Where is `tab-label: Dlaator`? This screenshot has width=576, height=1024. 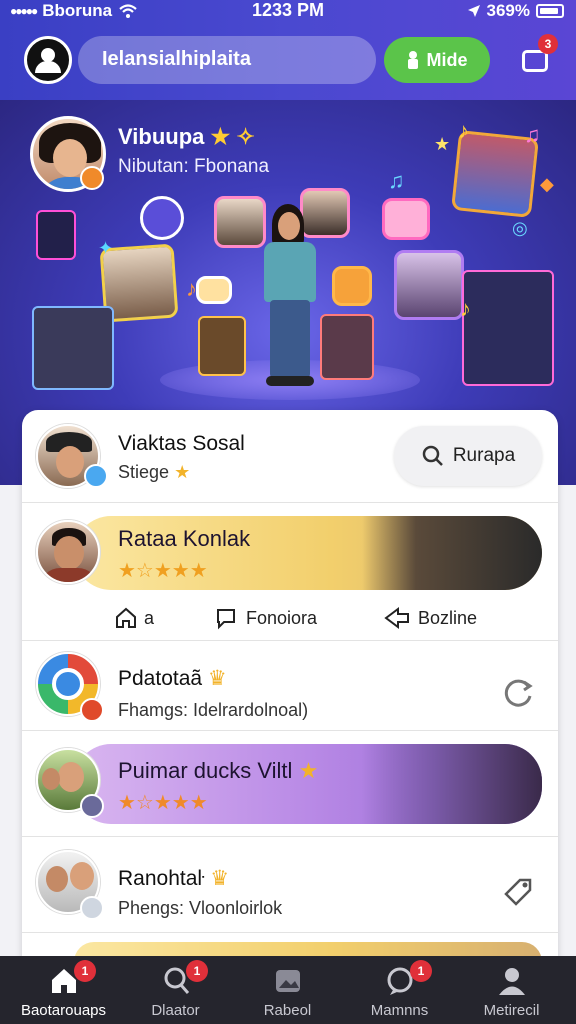 tab-label: Dlaator is located at coordinates (175, 1010).